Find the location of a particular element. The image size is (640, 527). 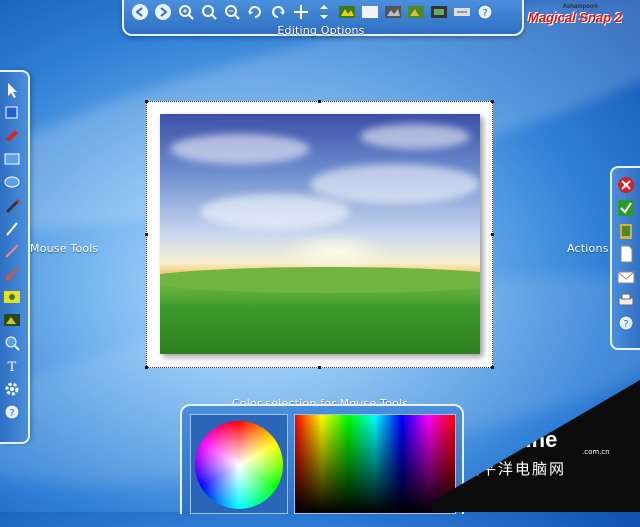

zoom-out-icon is located at coordinates (232, 12).